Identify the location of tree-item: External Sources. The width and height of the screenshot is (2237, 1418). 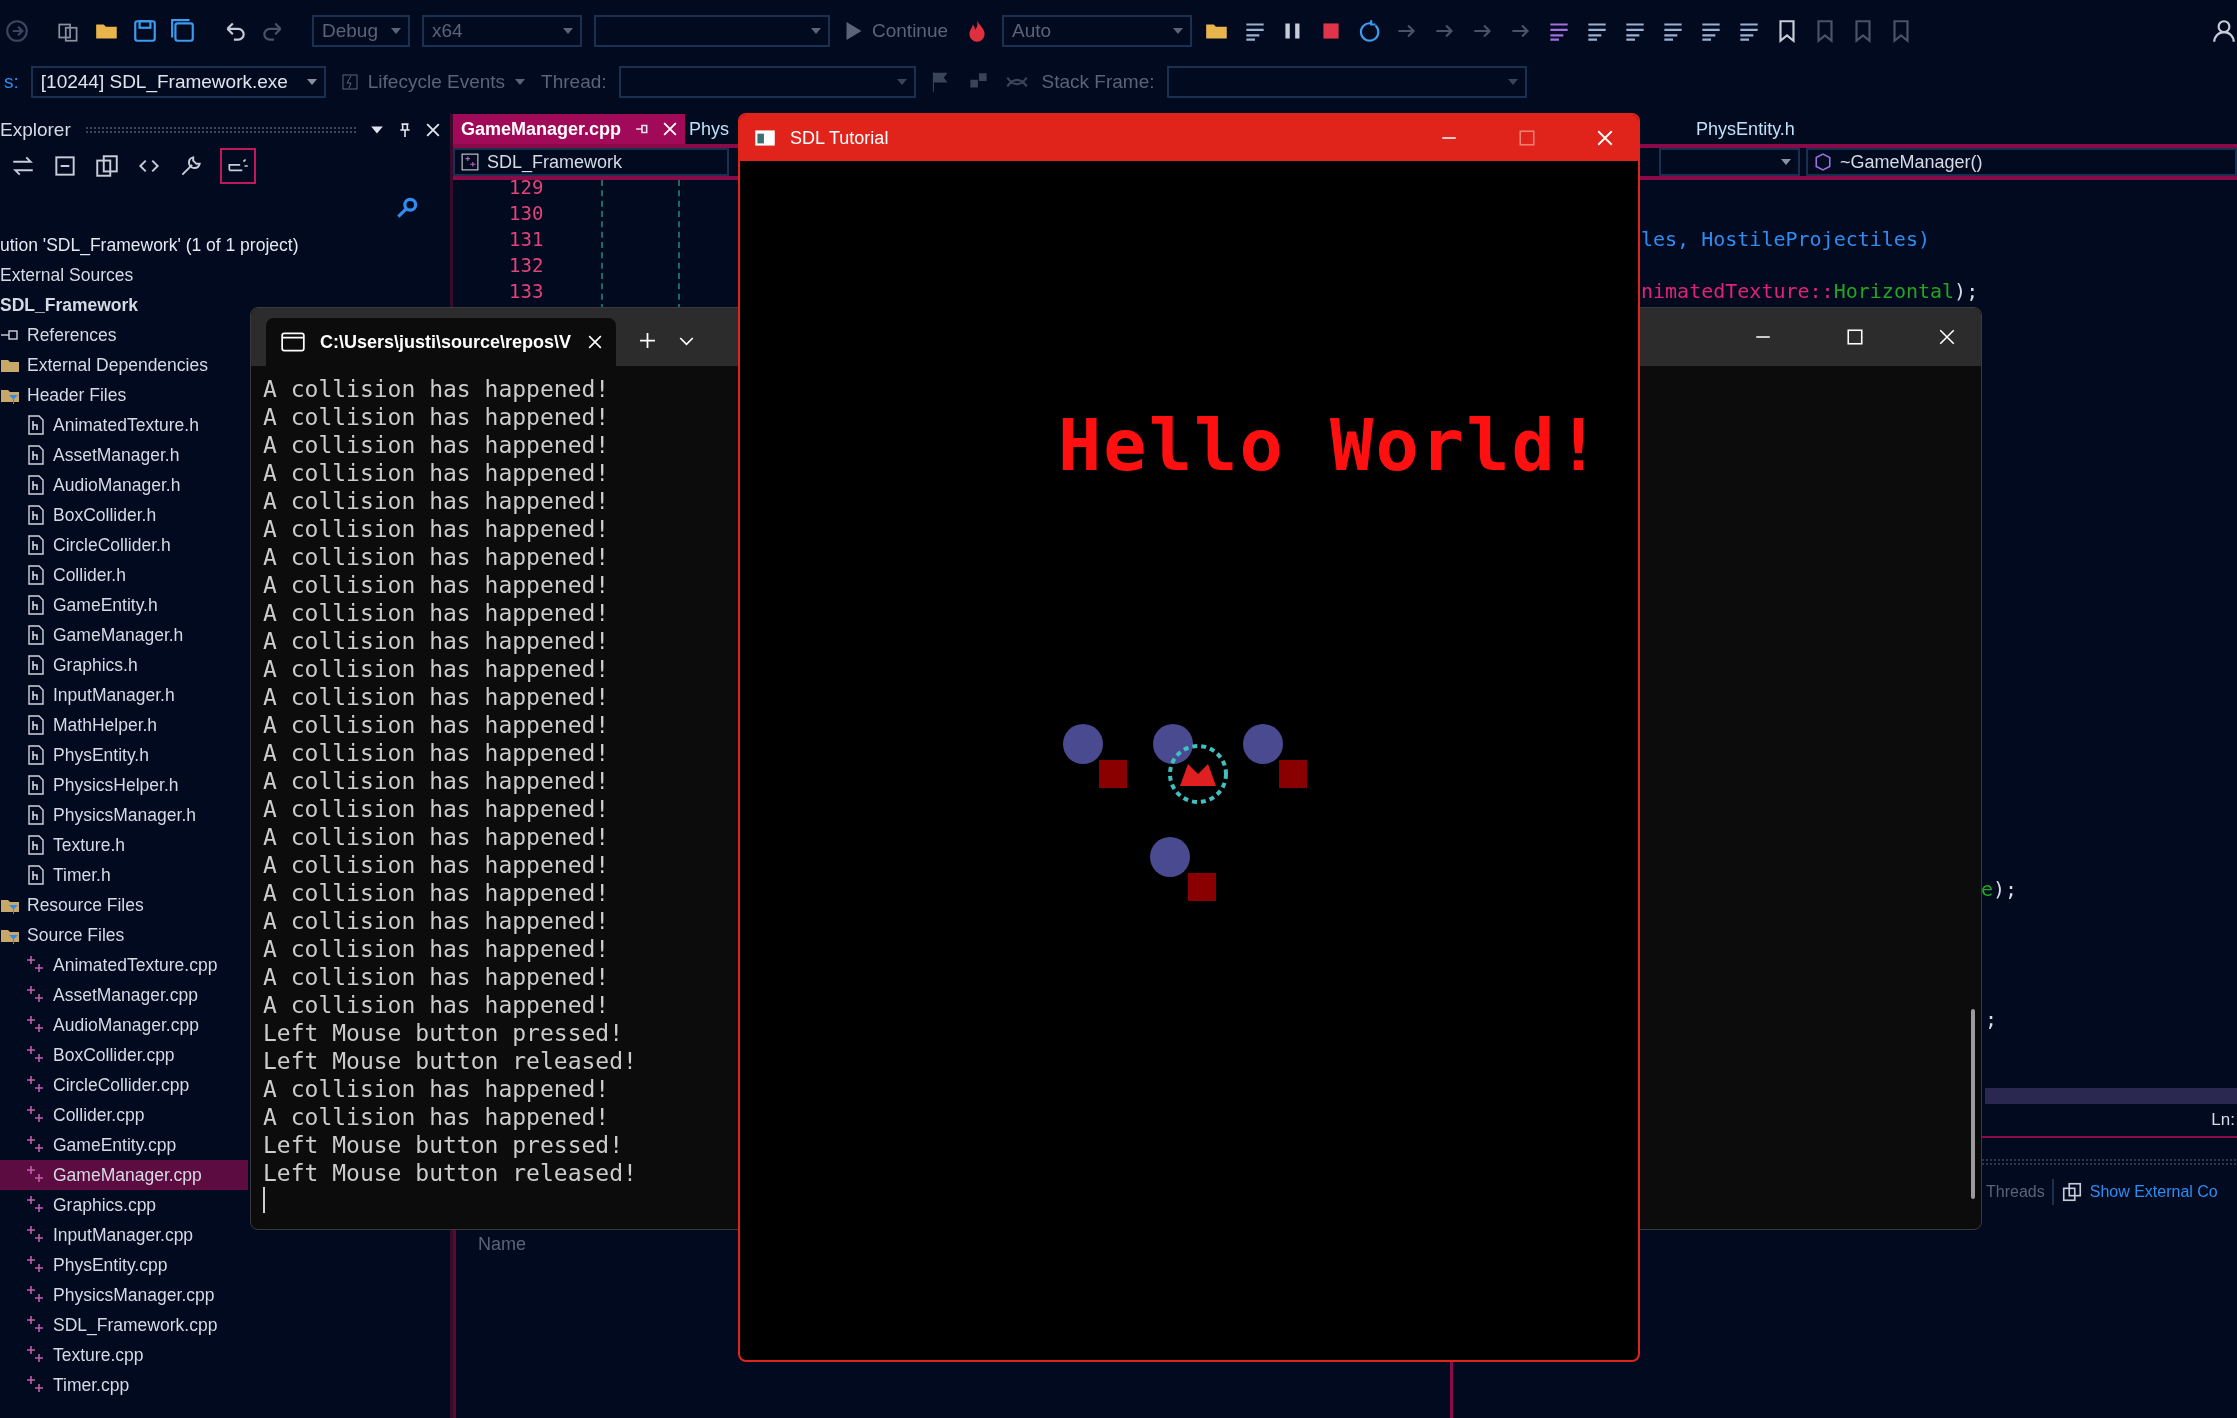
(67, 275).